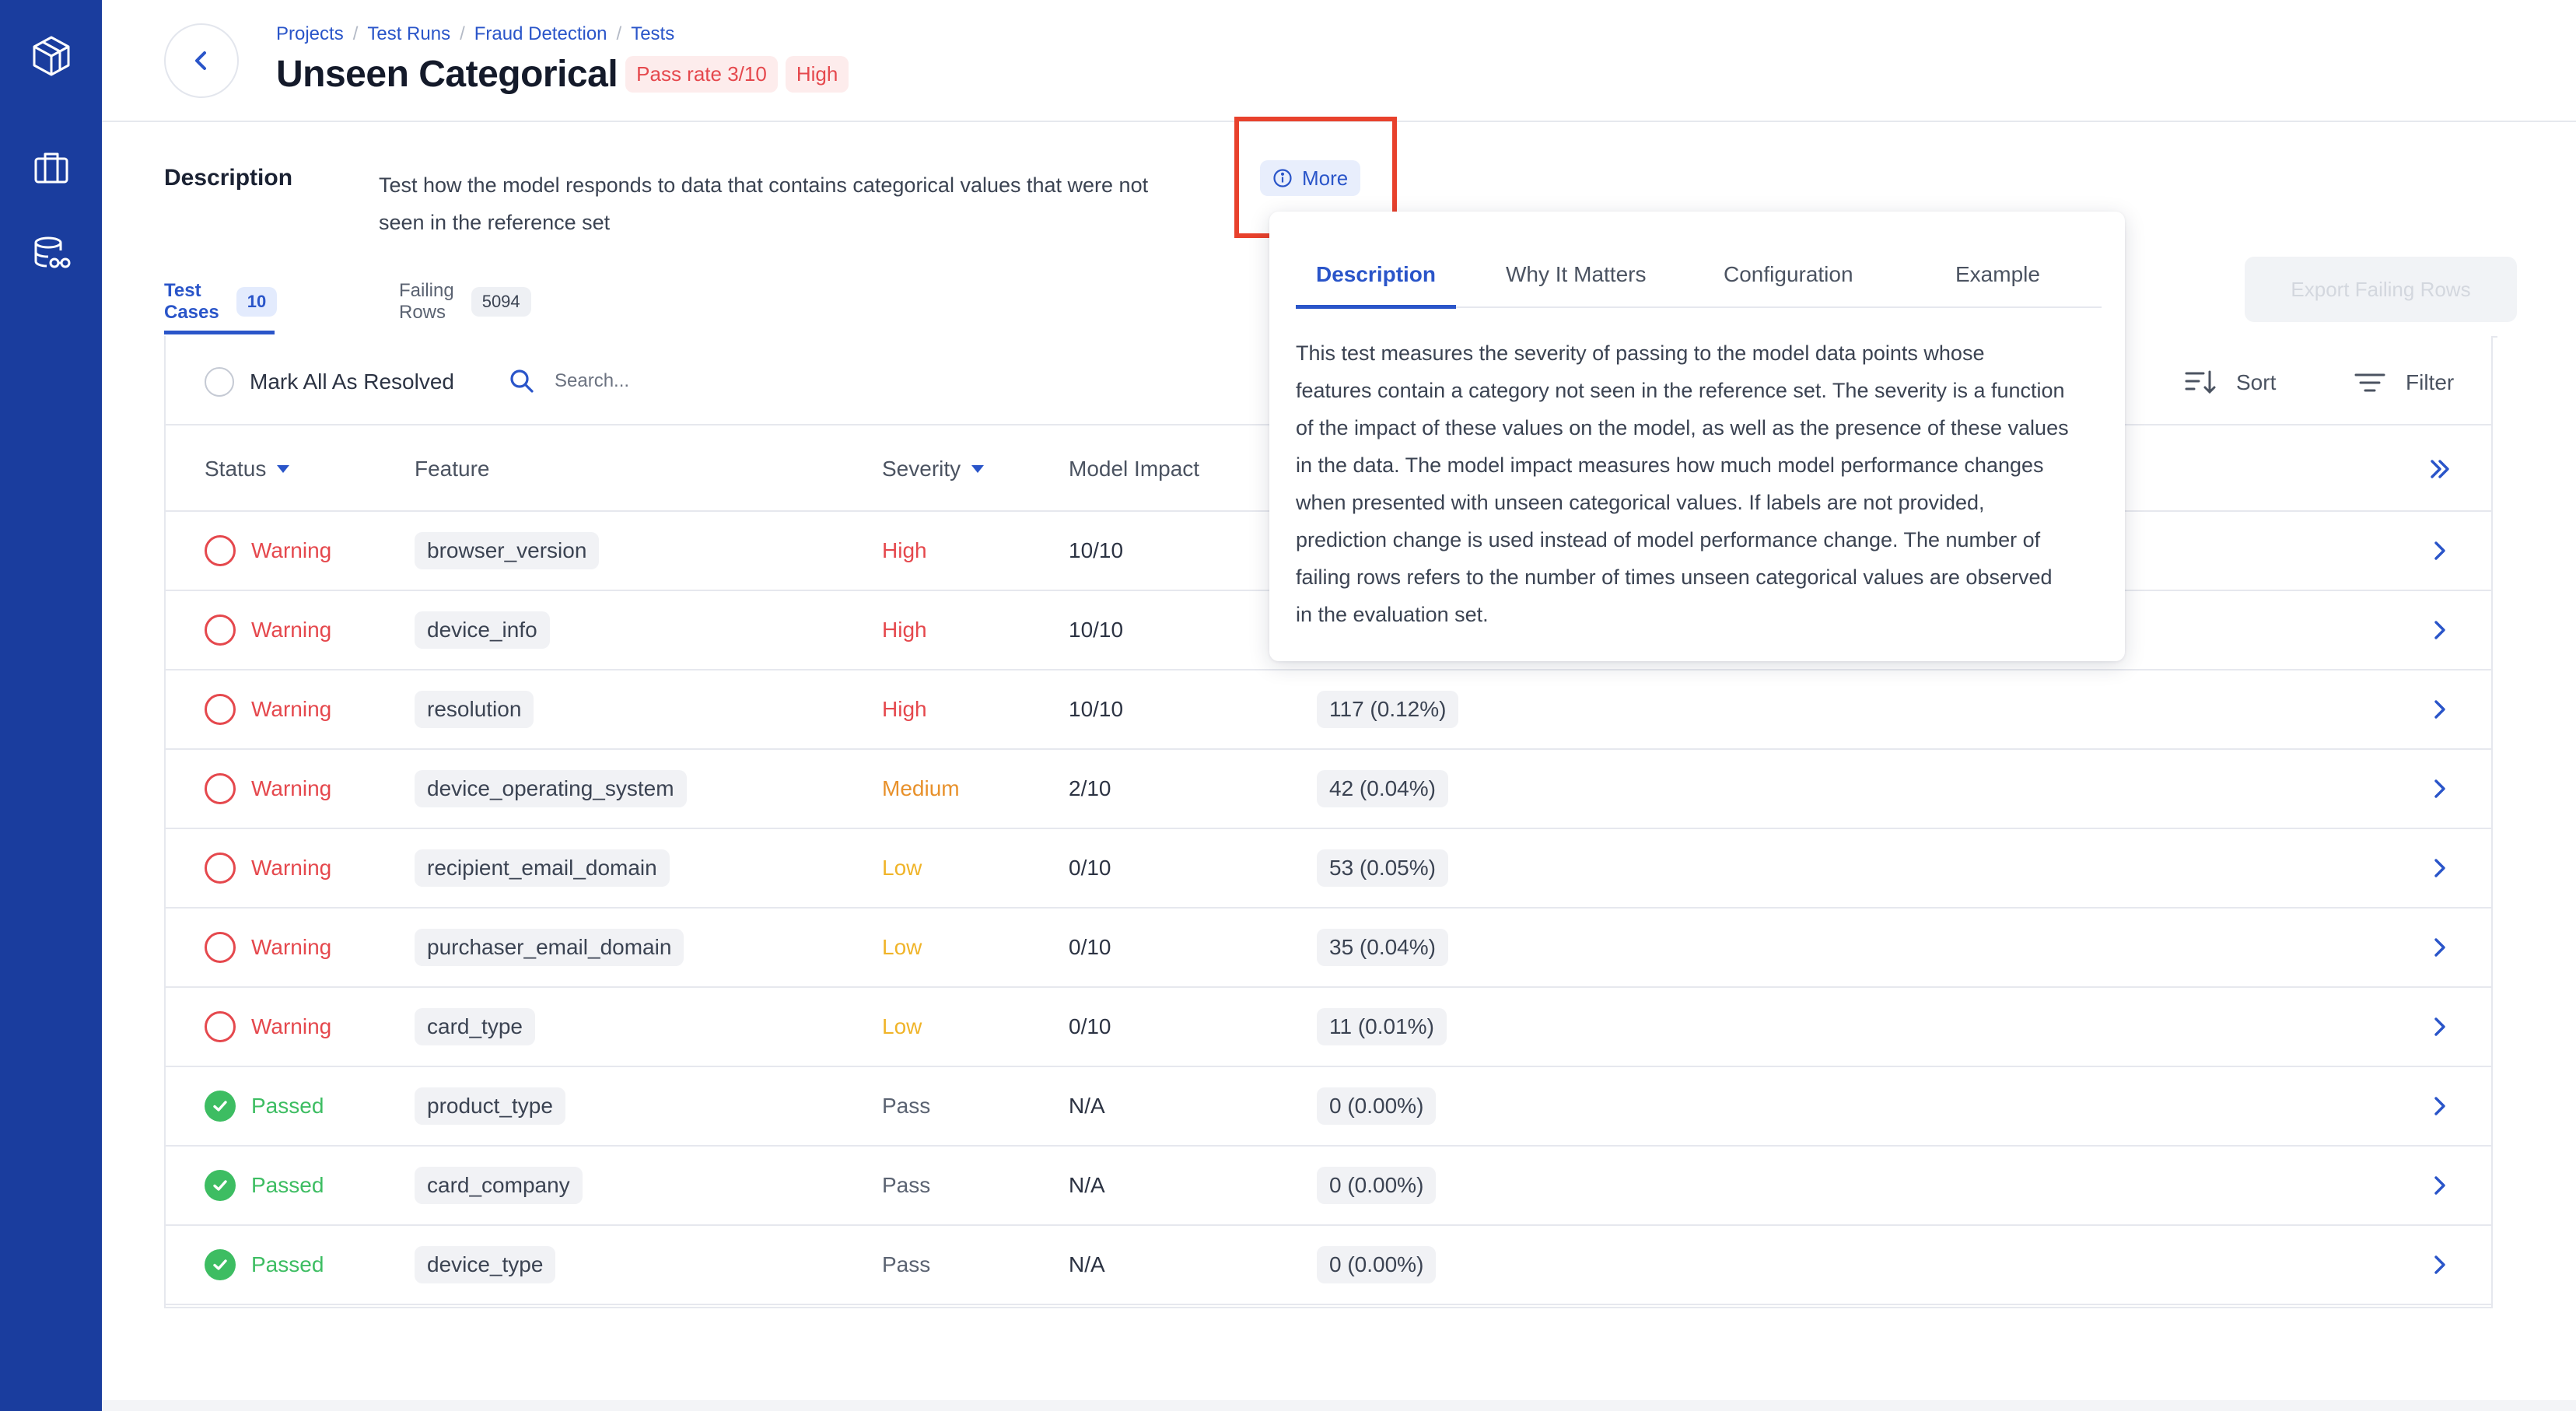 This screenshot has width=2576, height=1411. What do you see at coordinates (2403, 383) in the screenshot?
I see `filter-button: Filter` at bounding box center [2403, 383].